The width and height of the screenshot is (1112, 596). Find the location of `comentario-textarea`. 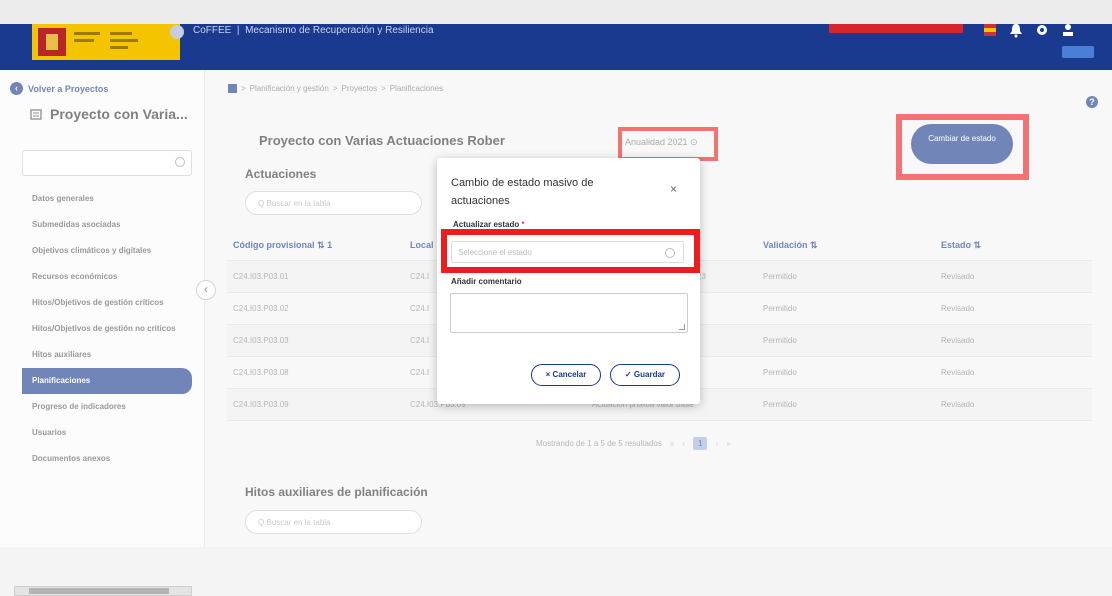

comentario-textarea is located at coordinates (569, 313).